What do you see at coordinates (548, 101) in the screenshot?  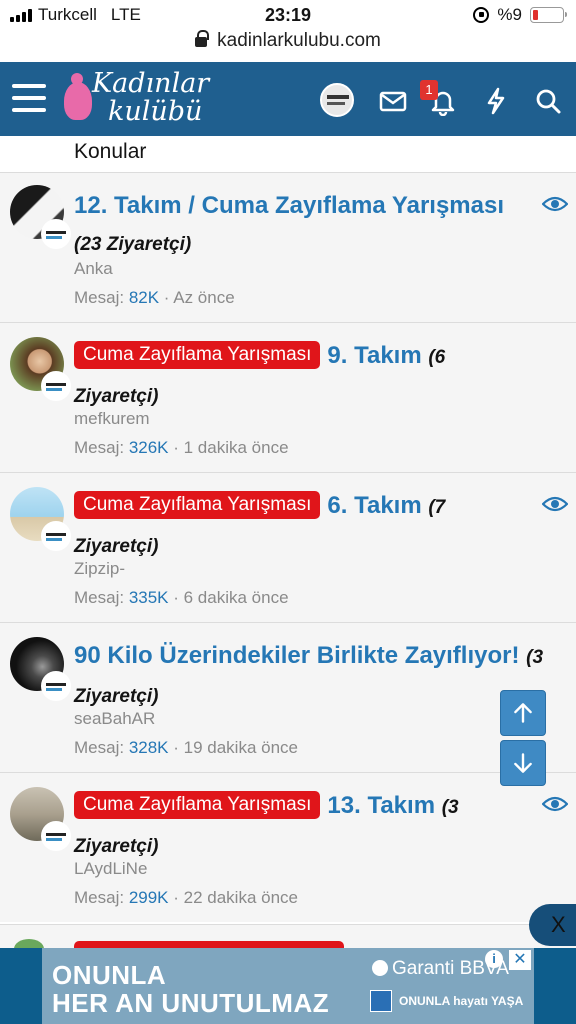 I see `search-icon` at bounding box center [548, 101].